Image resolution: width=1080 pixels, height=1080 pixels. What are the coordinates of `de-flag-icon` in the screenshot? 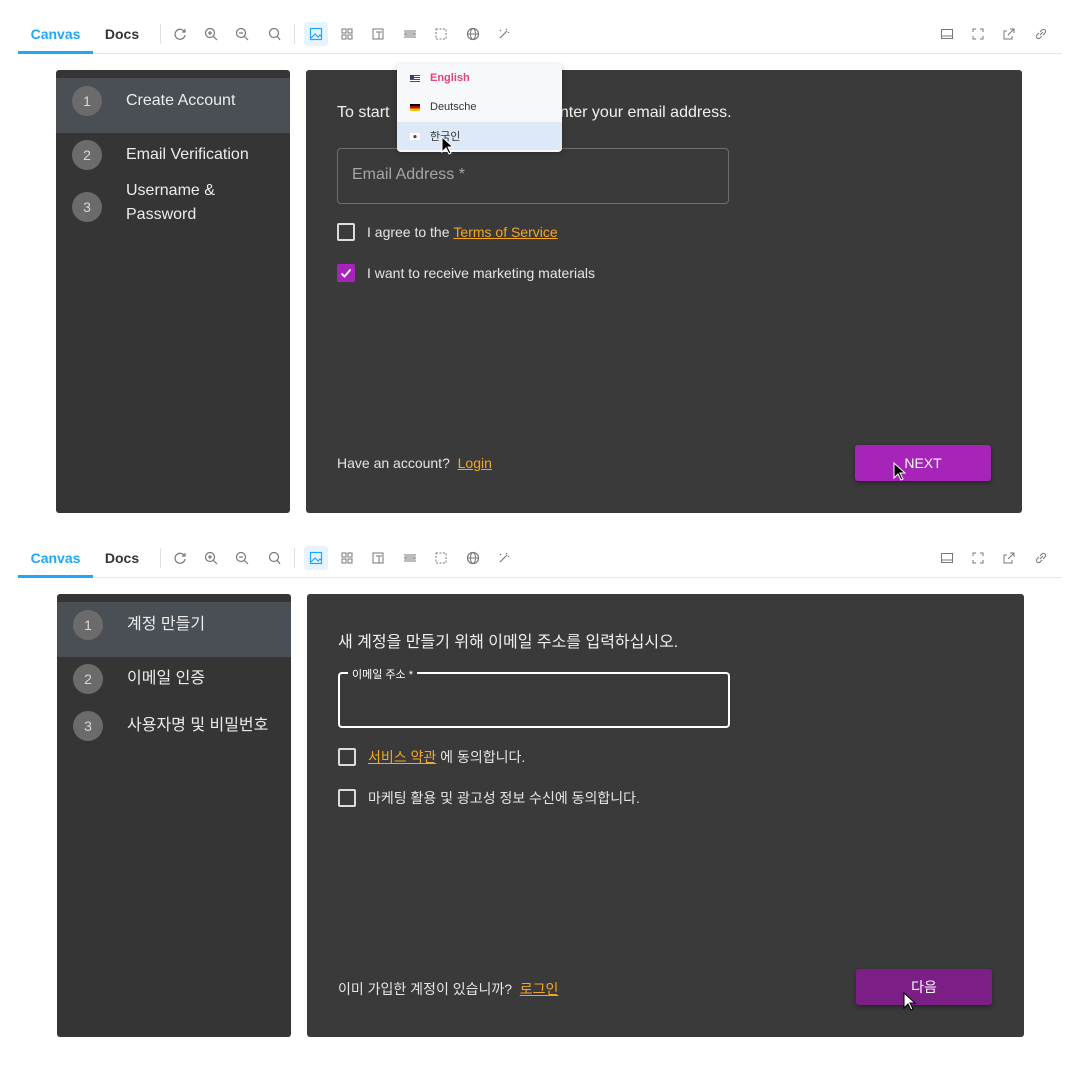 It's located at (415, 107).